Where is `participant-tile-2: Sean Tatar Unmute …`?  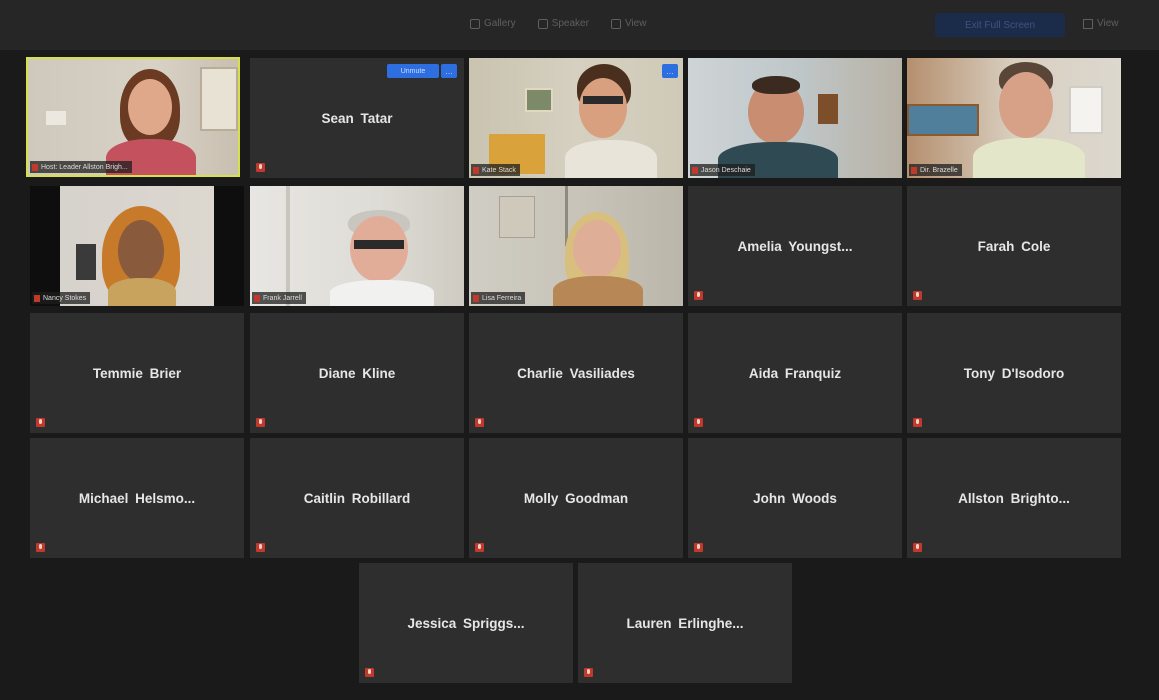
participant-tile-2: Sean Tatar Unmute … is located at coordinates (357, 118).